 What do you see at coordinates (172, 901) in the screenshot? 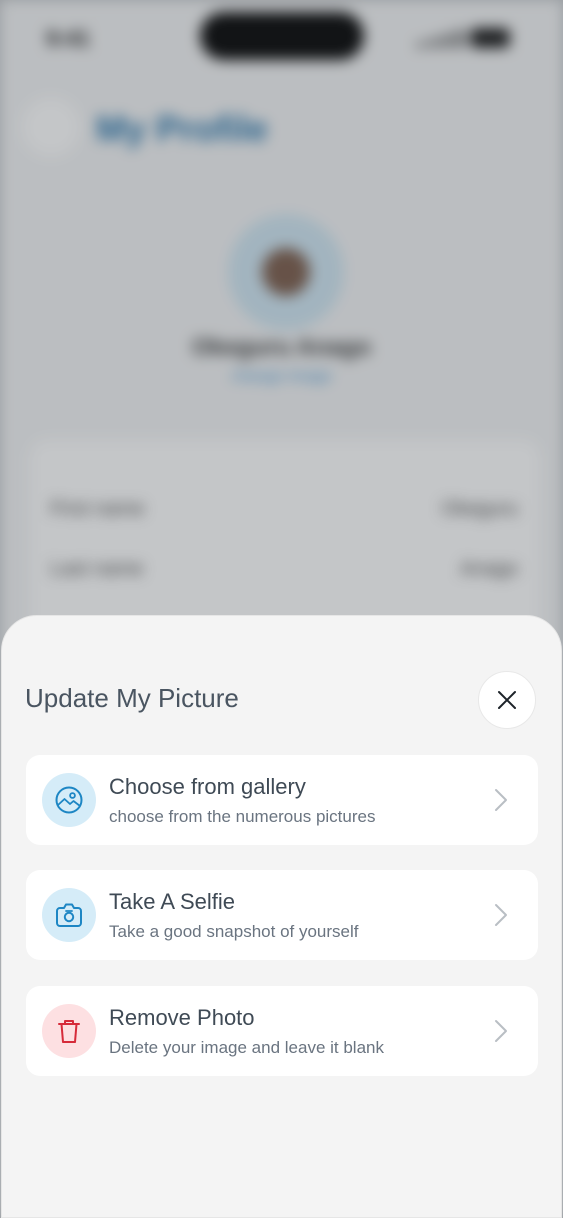
I see `option-title: Take A Selfie` at bounding box center [172, 901].